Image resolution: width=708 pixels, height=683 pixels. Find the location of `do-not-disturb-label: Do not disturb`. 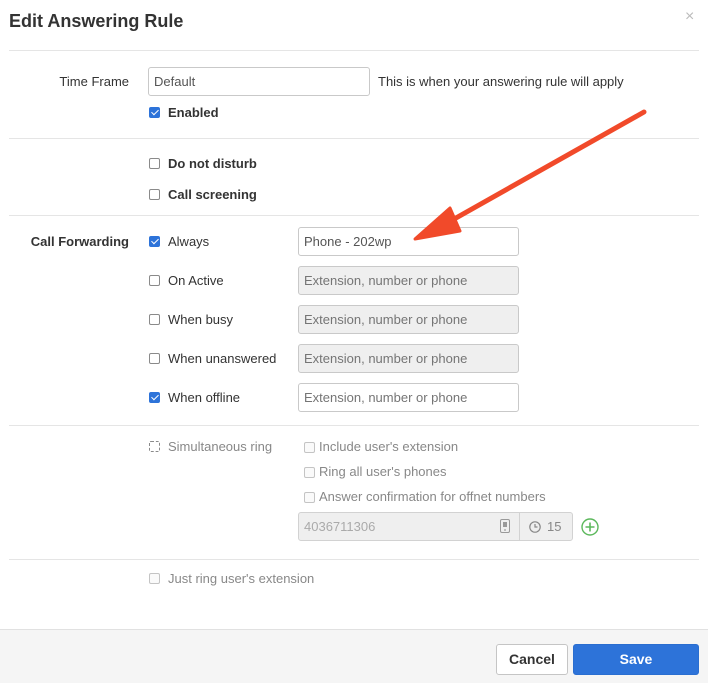

do-not-disturb-label: Do not disturb is located at coordinates (212, 163).